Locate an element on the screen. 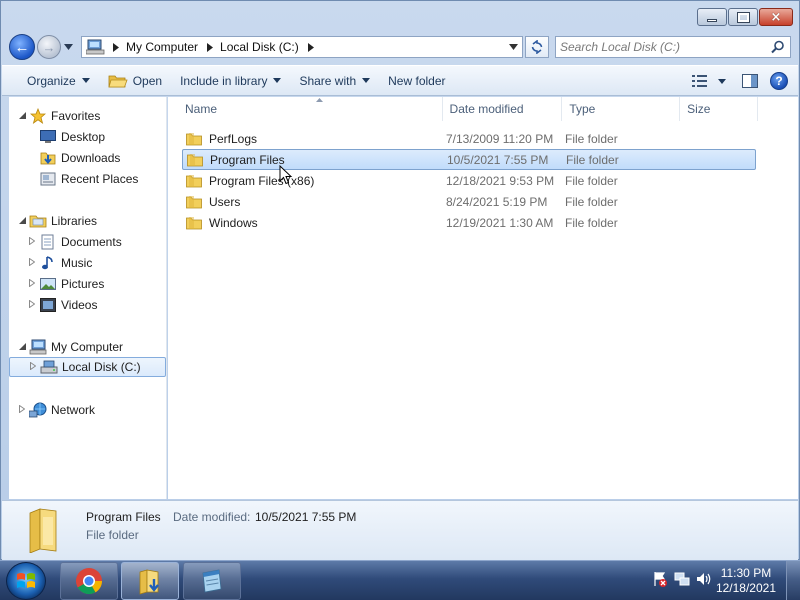 This screenshot has width=800, height=600. maximize-button is located at coordinates (743, 17).